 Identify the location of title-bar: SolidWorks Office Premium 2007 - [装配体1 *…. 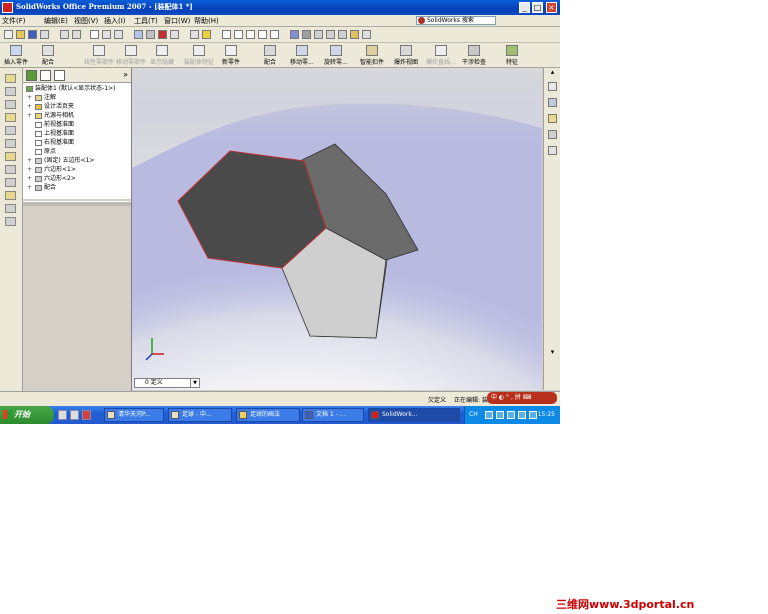
(280, 7).